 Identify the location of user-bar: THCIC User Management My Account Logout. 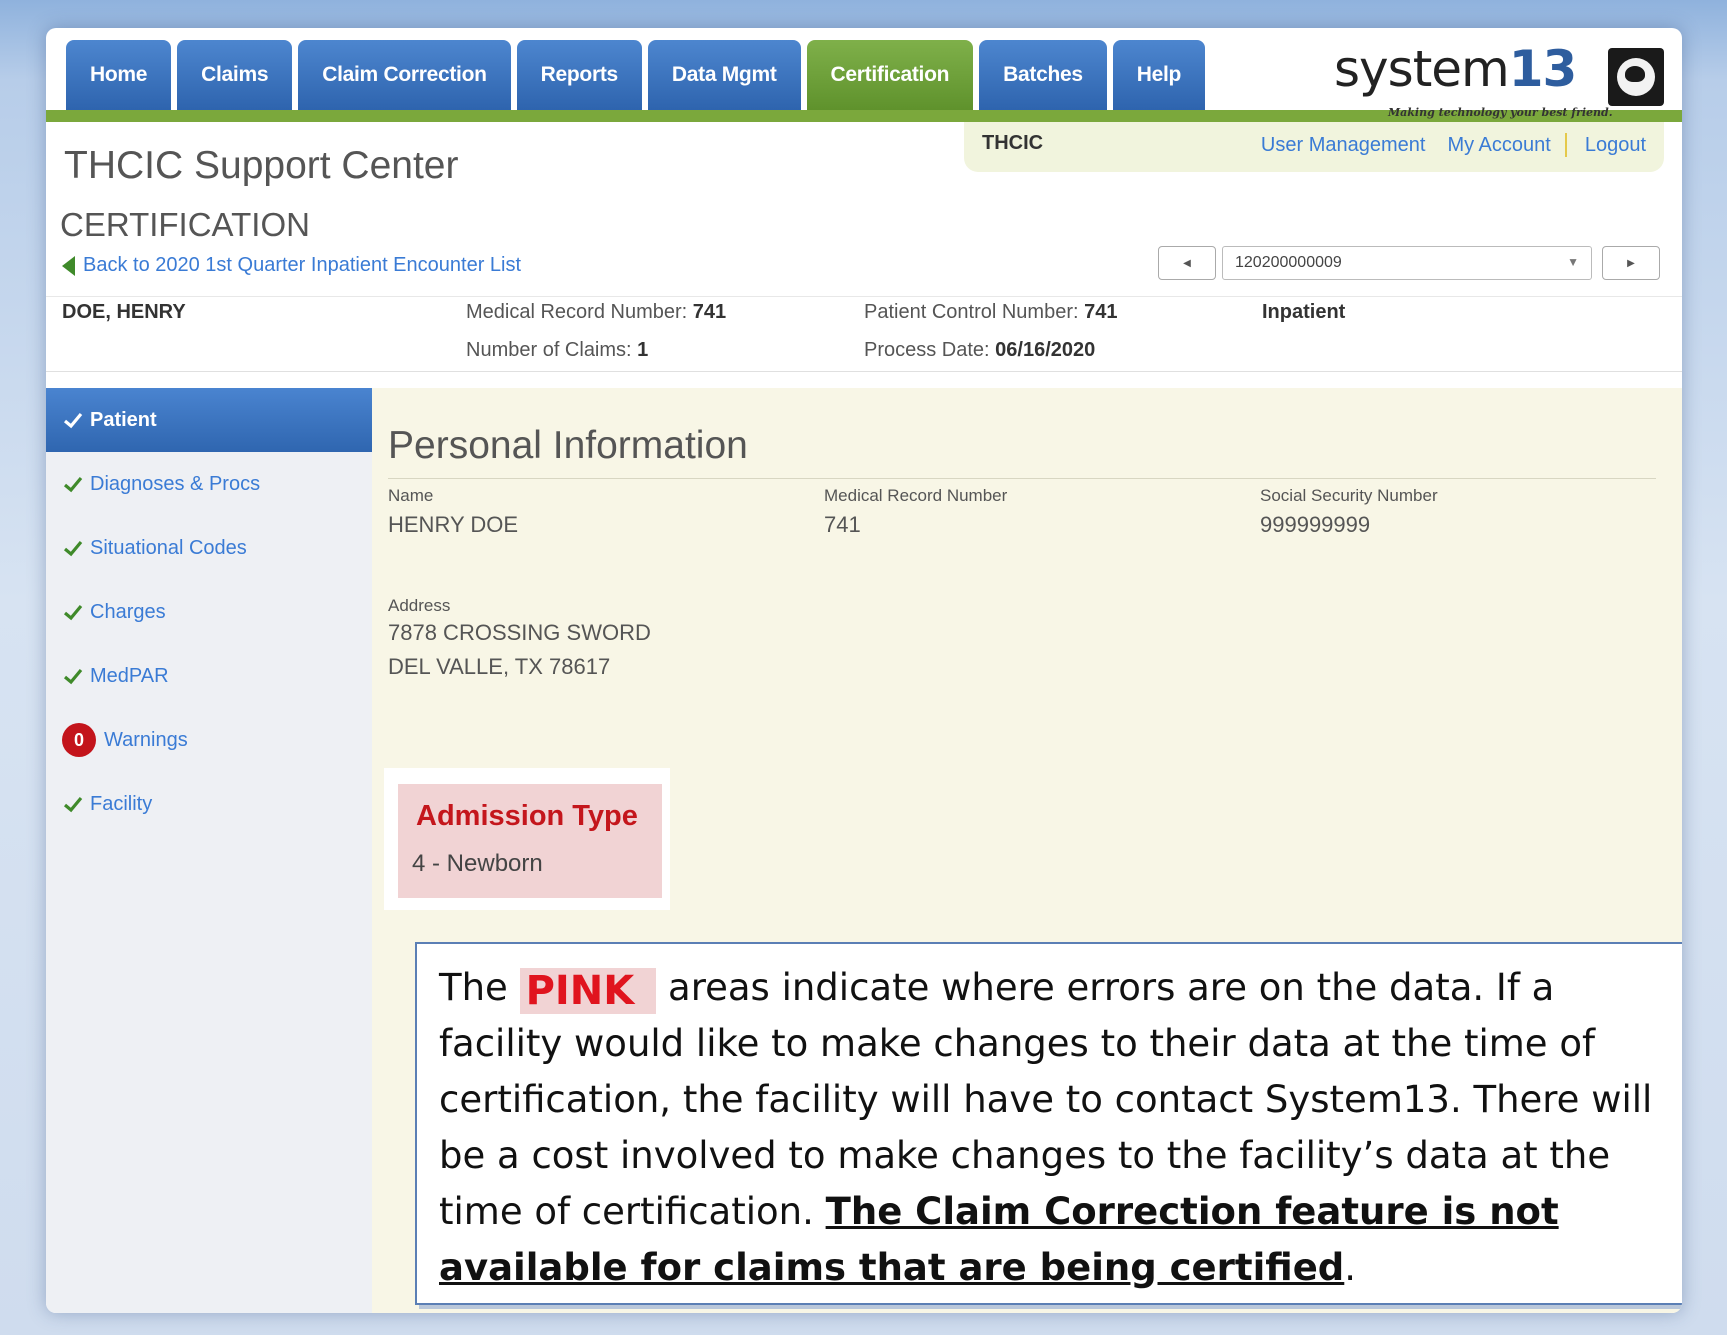
(1314, 147).